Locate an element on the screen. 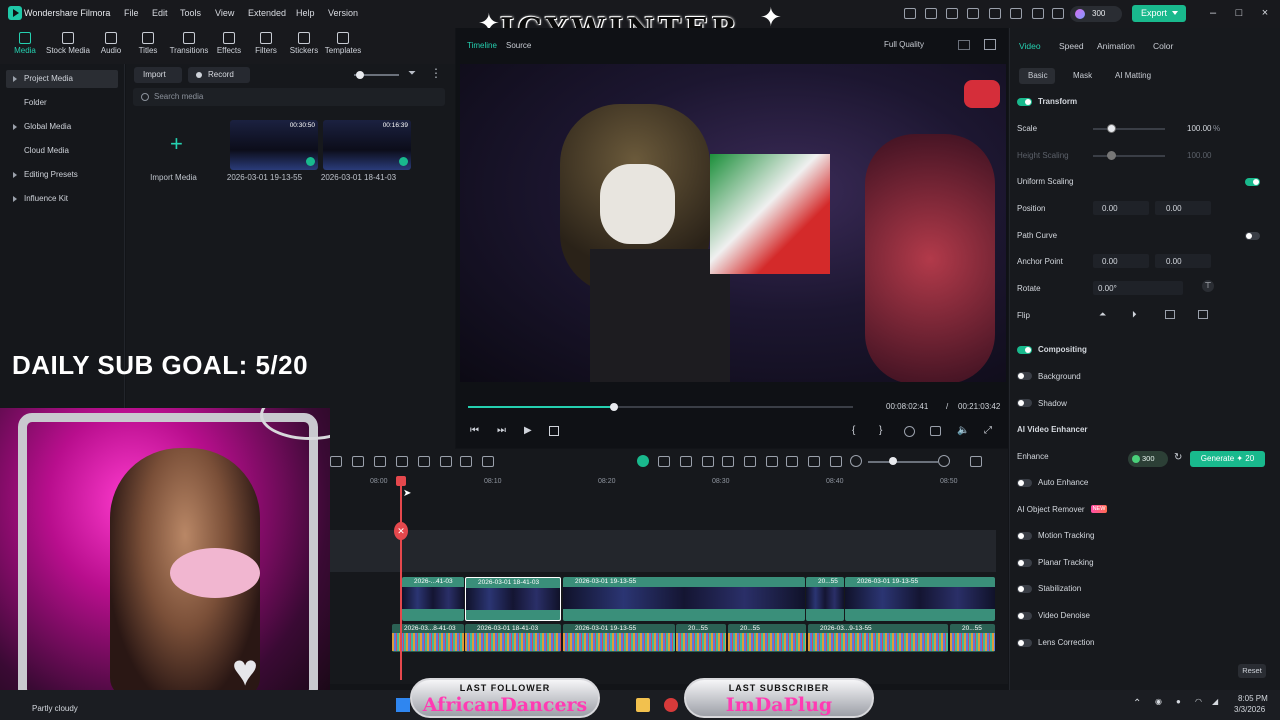  scale-knob is located at coordinates (1111, 128).